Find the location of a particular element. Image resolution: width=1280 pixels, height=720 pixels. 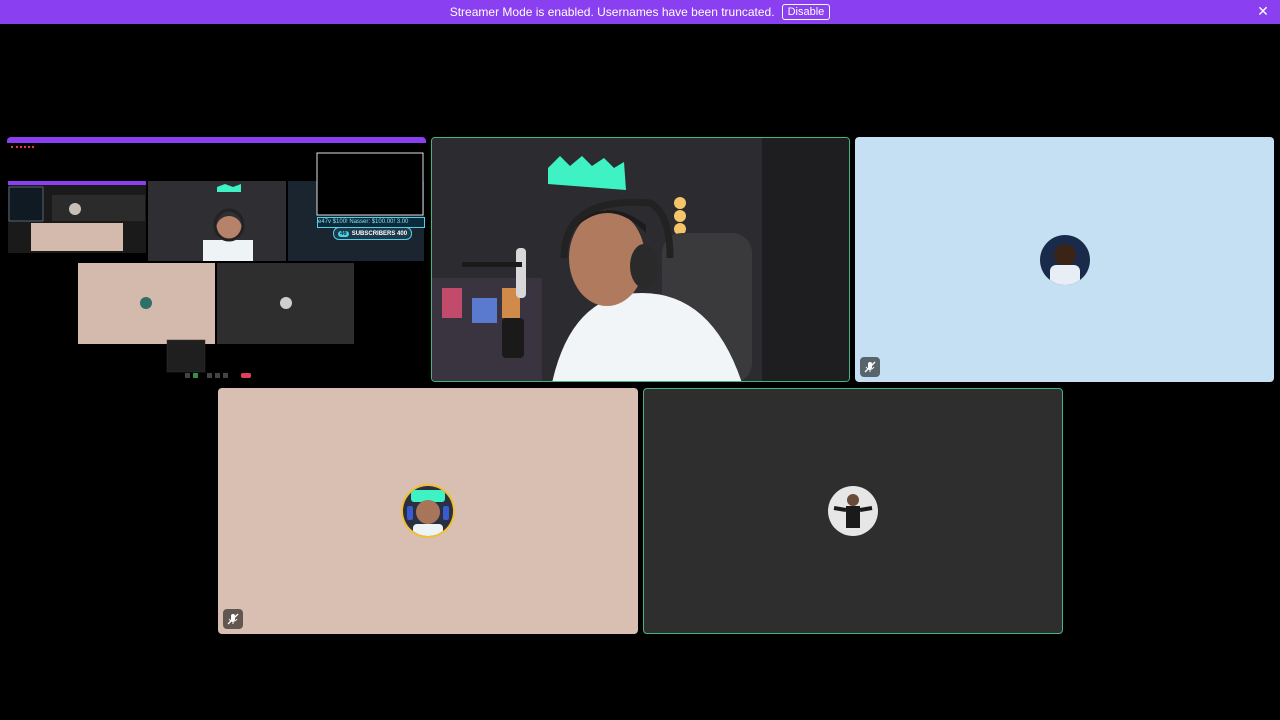

participant-tile-pink is located at coordinates (428, 511).